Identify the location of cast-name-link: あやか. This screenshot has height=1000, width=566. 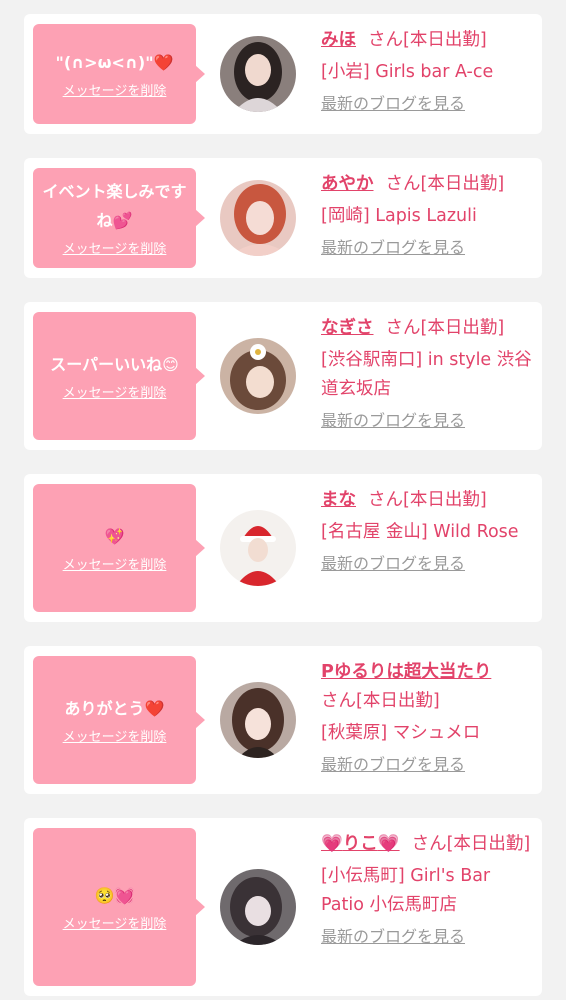
(347, 184).